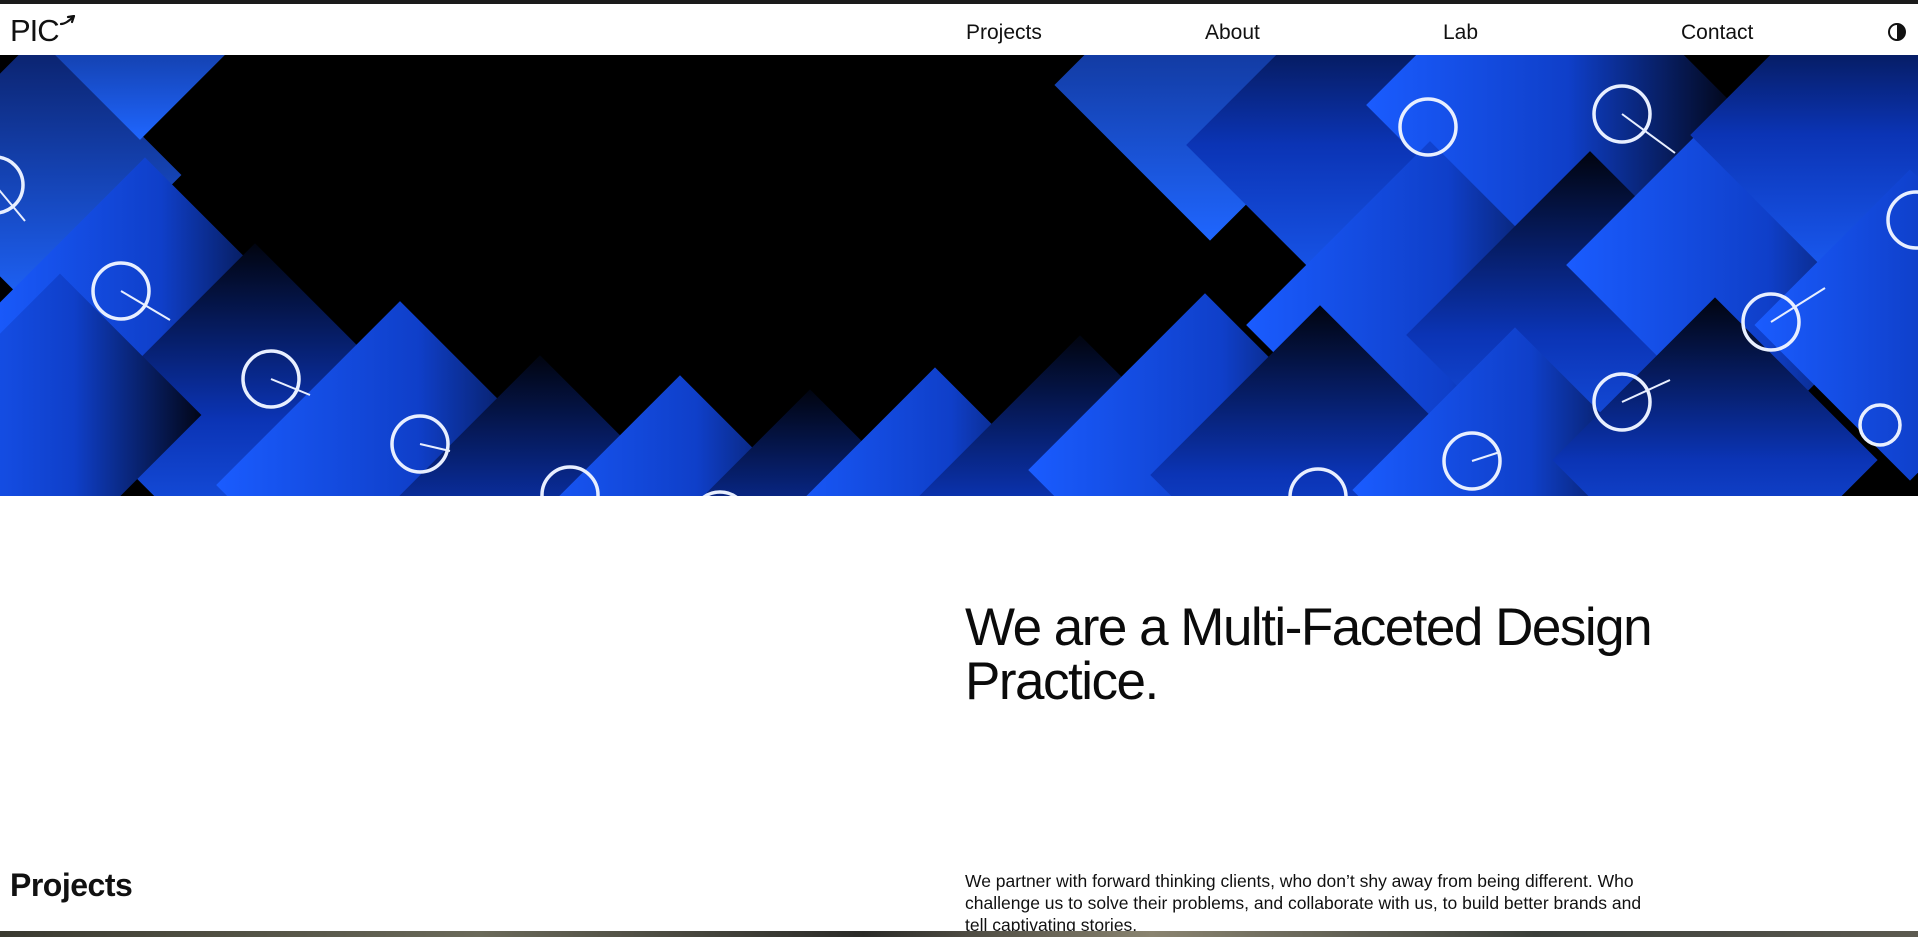 The height and width of the screenshot is (937, 1918). Describe the element at coordinates (959, 934) in the screenshot. I see `projects-preview-strip` at that location.